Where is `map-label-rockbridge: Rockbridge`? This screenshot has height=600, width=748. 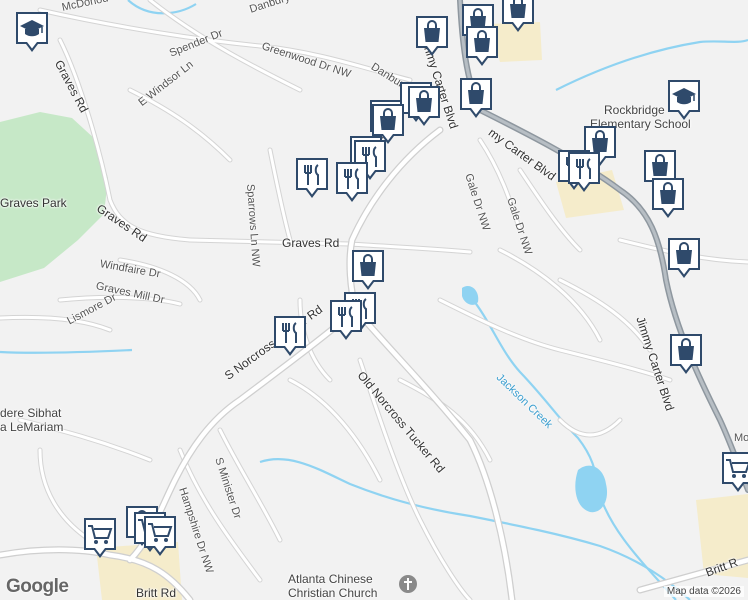 map-label-rockbridge: Rockbridge is located at coordinates (634, 110).